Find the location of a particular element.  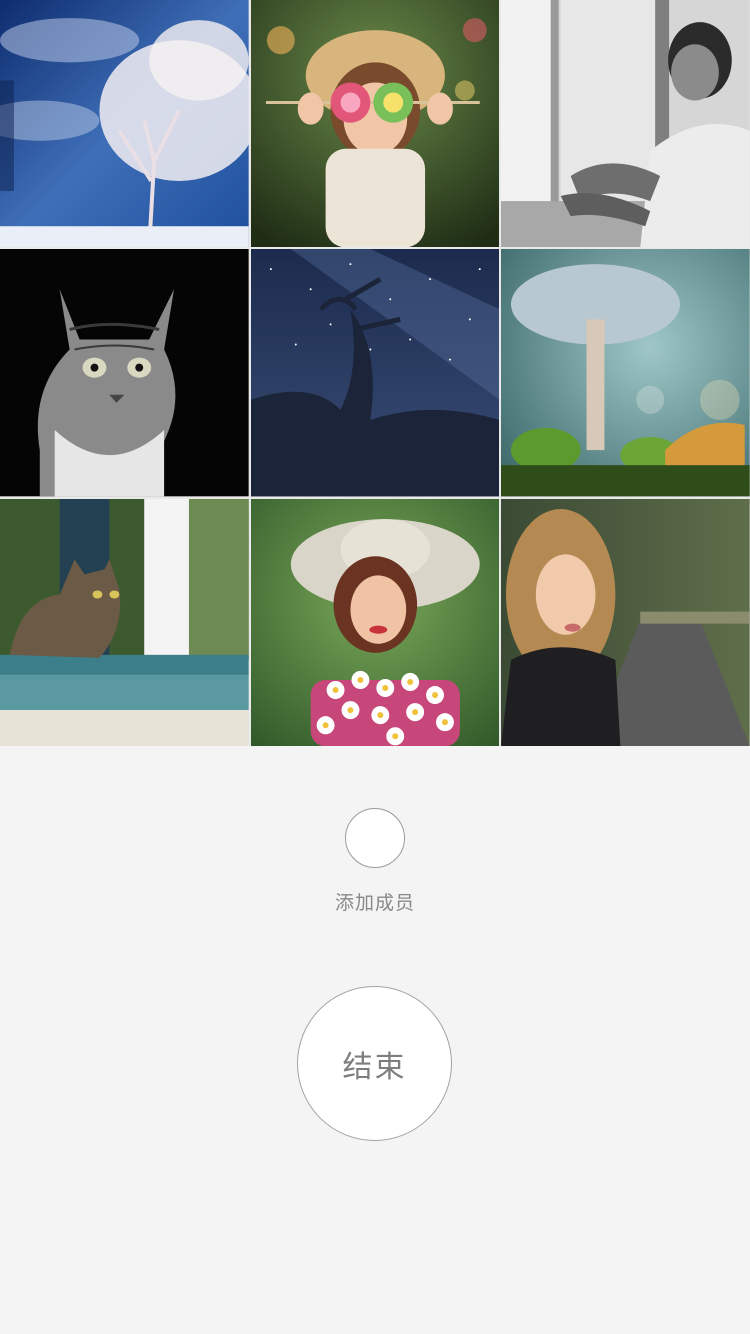

starry-night-tree-photo is located at coordinates (375, 373).